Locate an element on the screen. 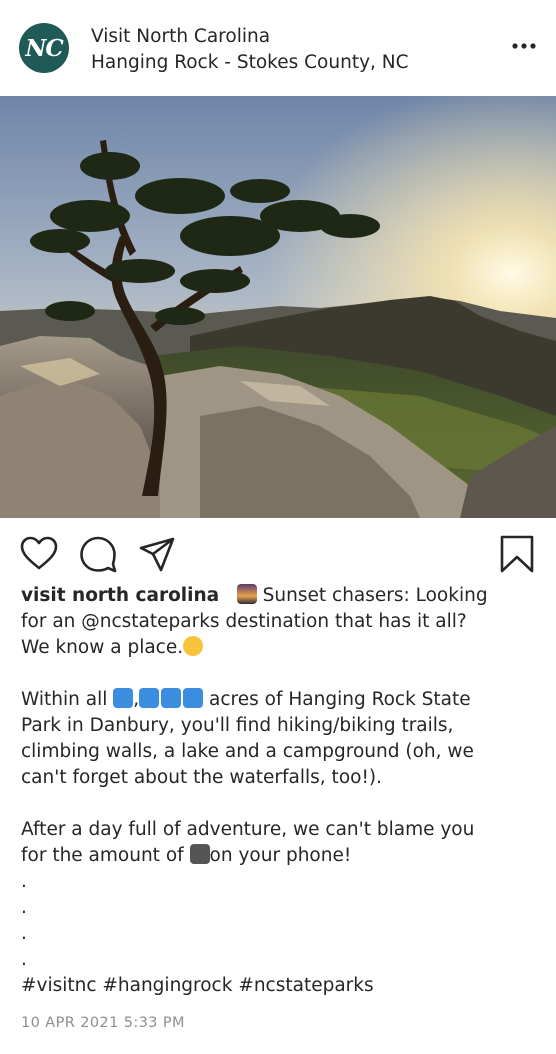  sunset-emoji-icon is located at coordinates (246, 594).